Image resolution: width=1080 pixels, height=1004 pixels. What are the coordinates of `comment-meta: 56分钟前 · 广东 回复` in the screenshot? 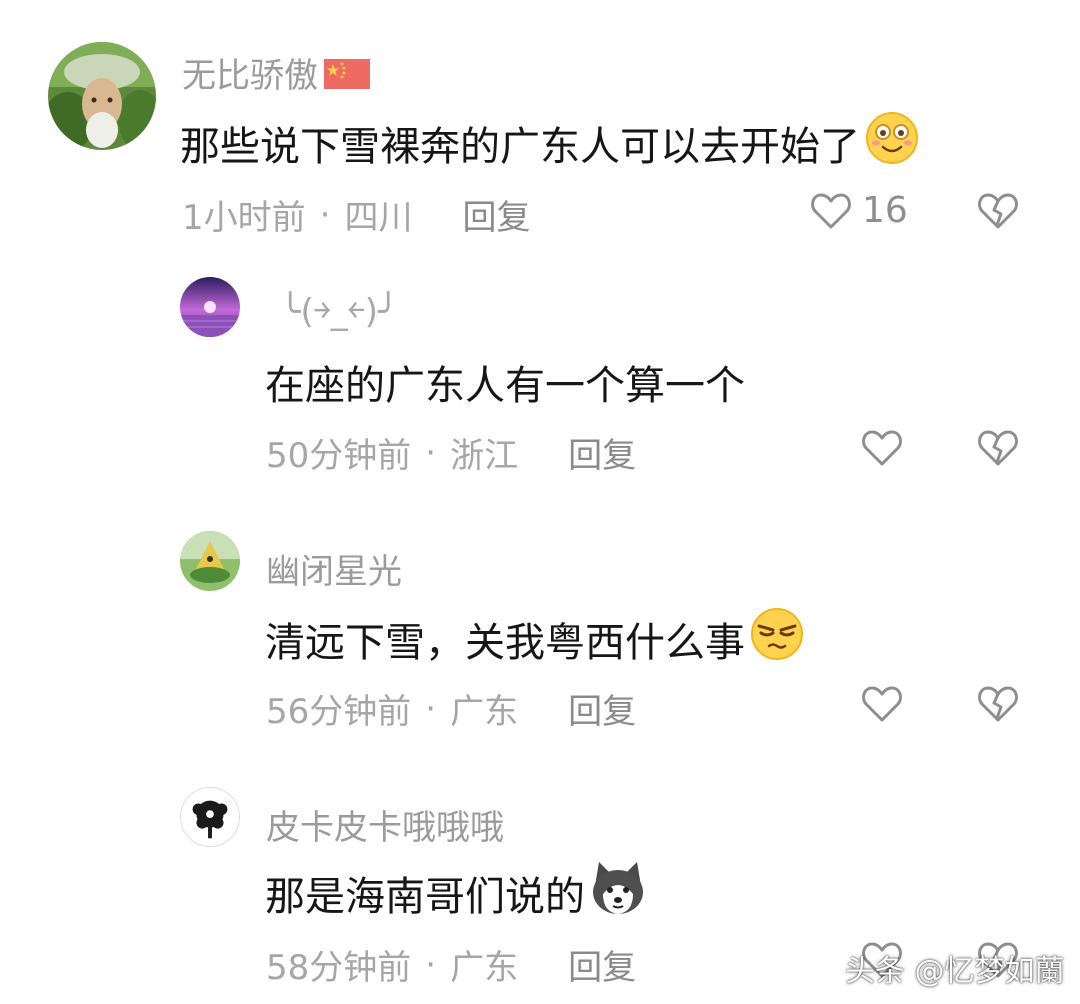 It's located at (451, 708).